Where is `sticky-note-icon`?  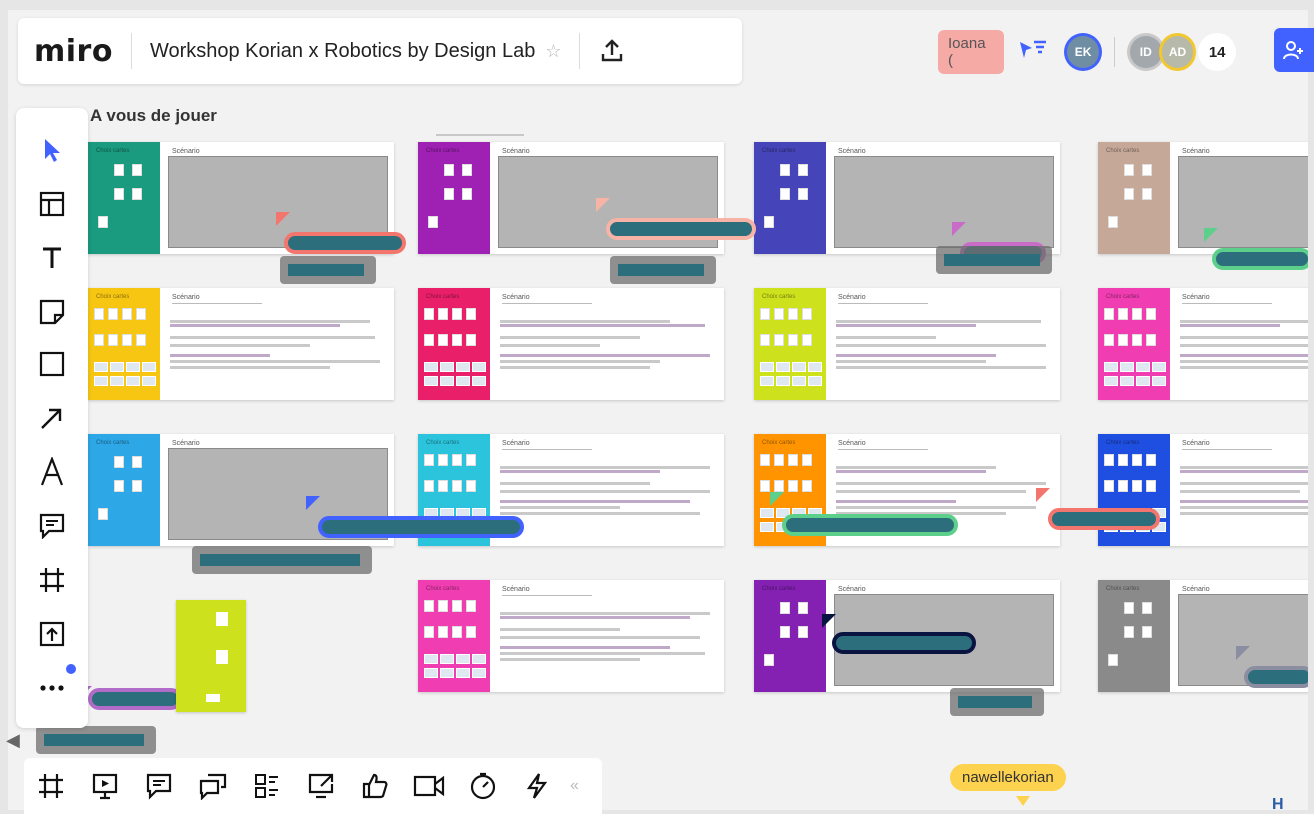
sticky-note-icon is located at coordinates (52, 312).